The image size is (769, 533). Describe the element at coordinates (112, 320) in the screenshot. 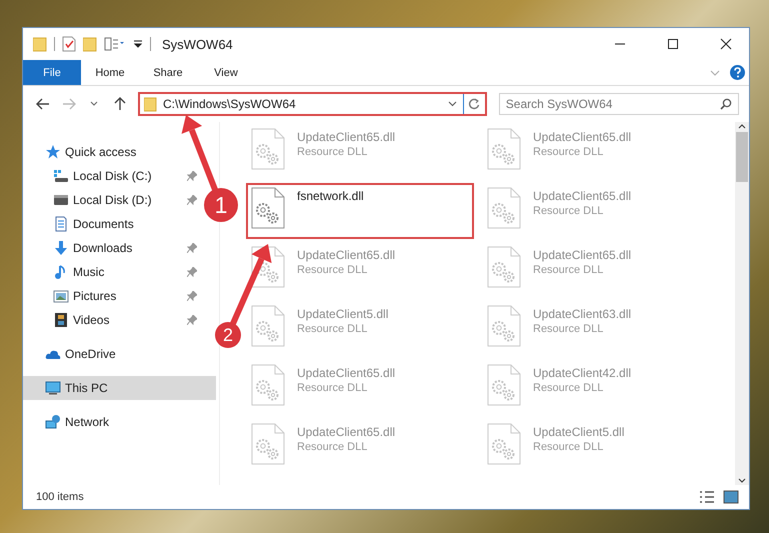

I see `nav-item: Videos` at that location.